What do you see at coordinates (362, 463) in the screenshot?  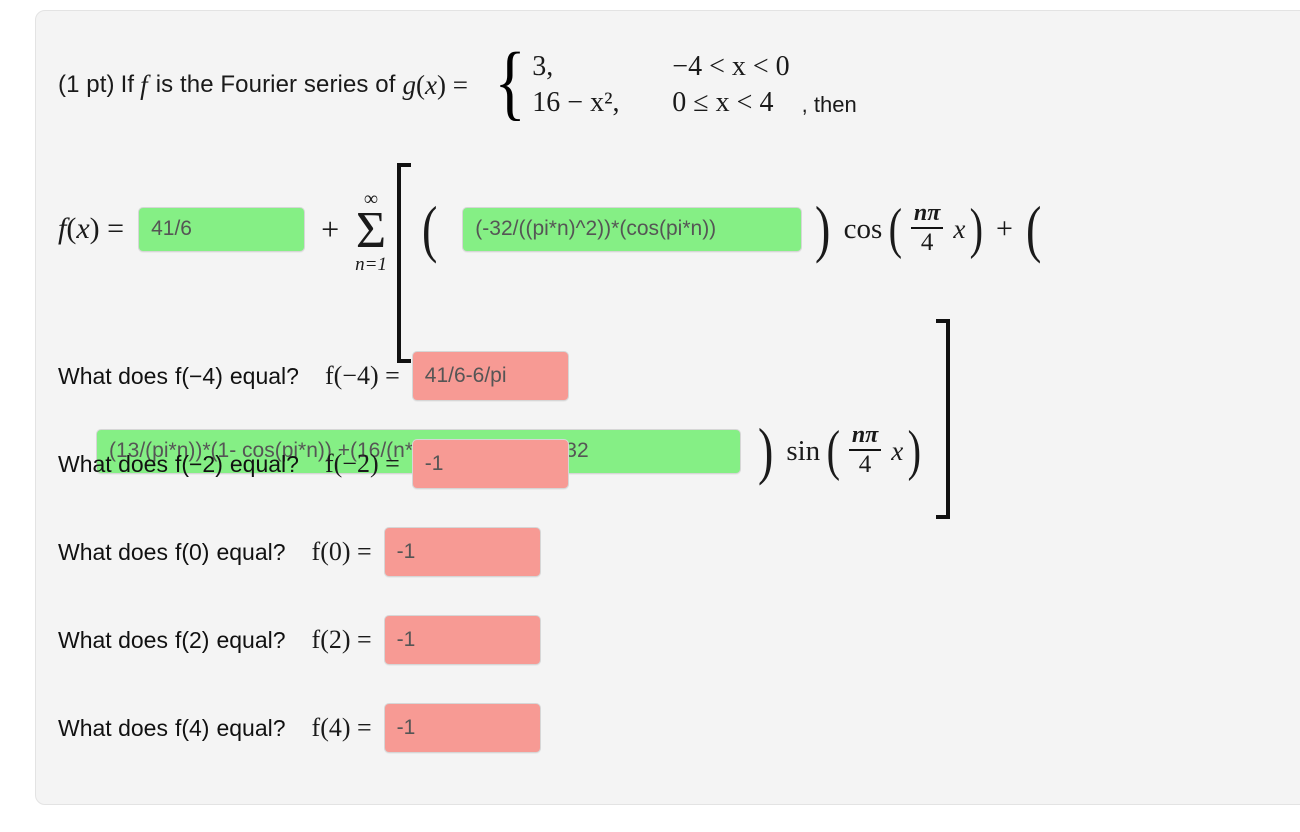 I see `question-restate: f(−2) =` at bounding box center [362, 463].